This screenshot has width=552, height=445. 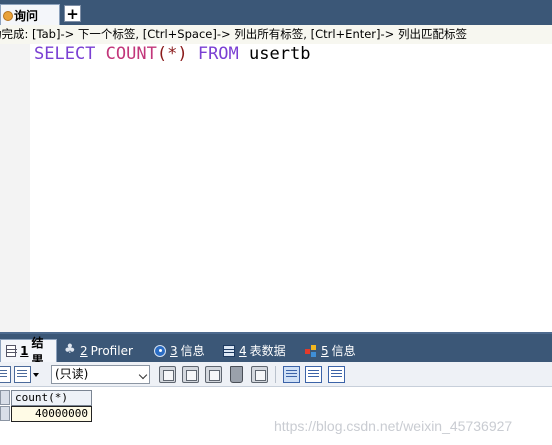 I want to click on function-count: COUNT, so click(x=131, y=54).